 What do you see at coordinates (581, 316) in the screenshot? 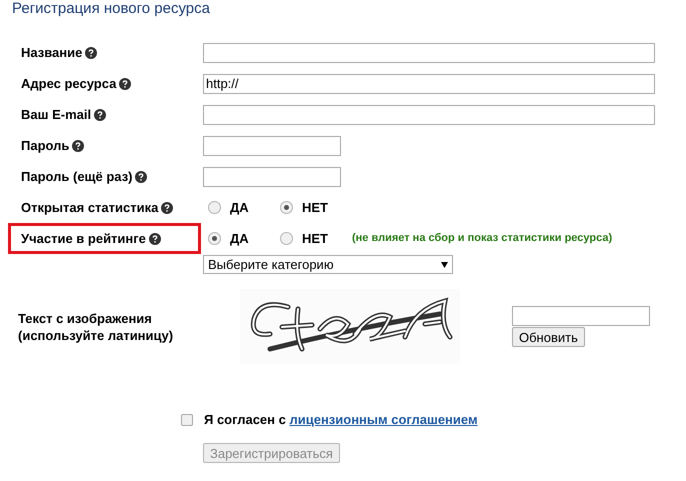
I see `captcha-input` at bounding box center [581, 316].